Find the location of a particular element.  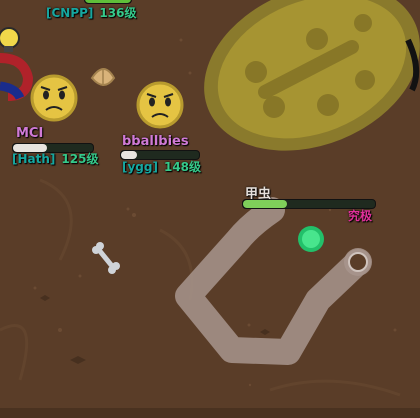

player-flower-mci is located at coordinates (54, 98).